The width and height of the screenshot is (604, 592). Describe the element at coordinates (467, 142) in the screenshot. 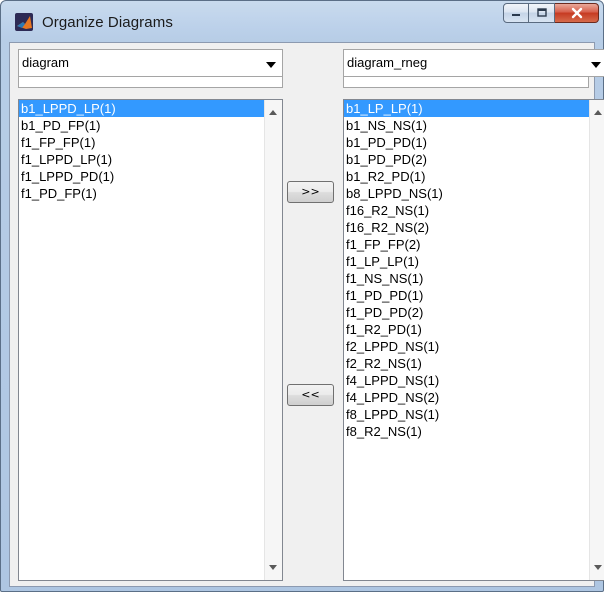

I see `right-list-item: b1_PD_PD(1)` at that location.